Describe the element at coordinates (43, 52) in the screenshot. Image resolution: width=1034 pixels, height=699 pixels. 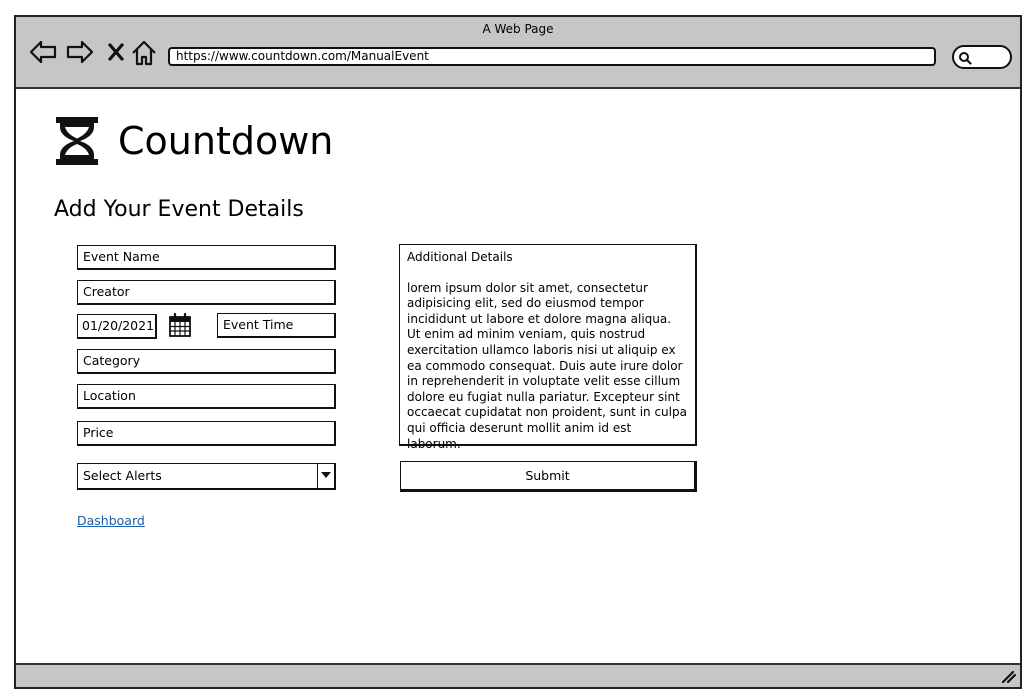
I see `back-arrow-icon` at that location.